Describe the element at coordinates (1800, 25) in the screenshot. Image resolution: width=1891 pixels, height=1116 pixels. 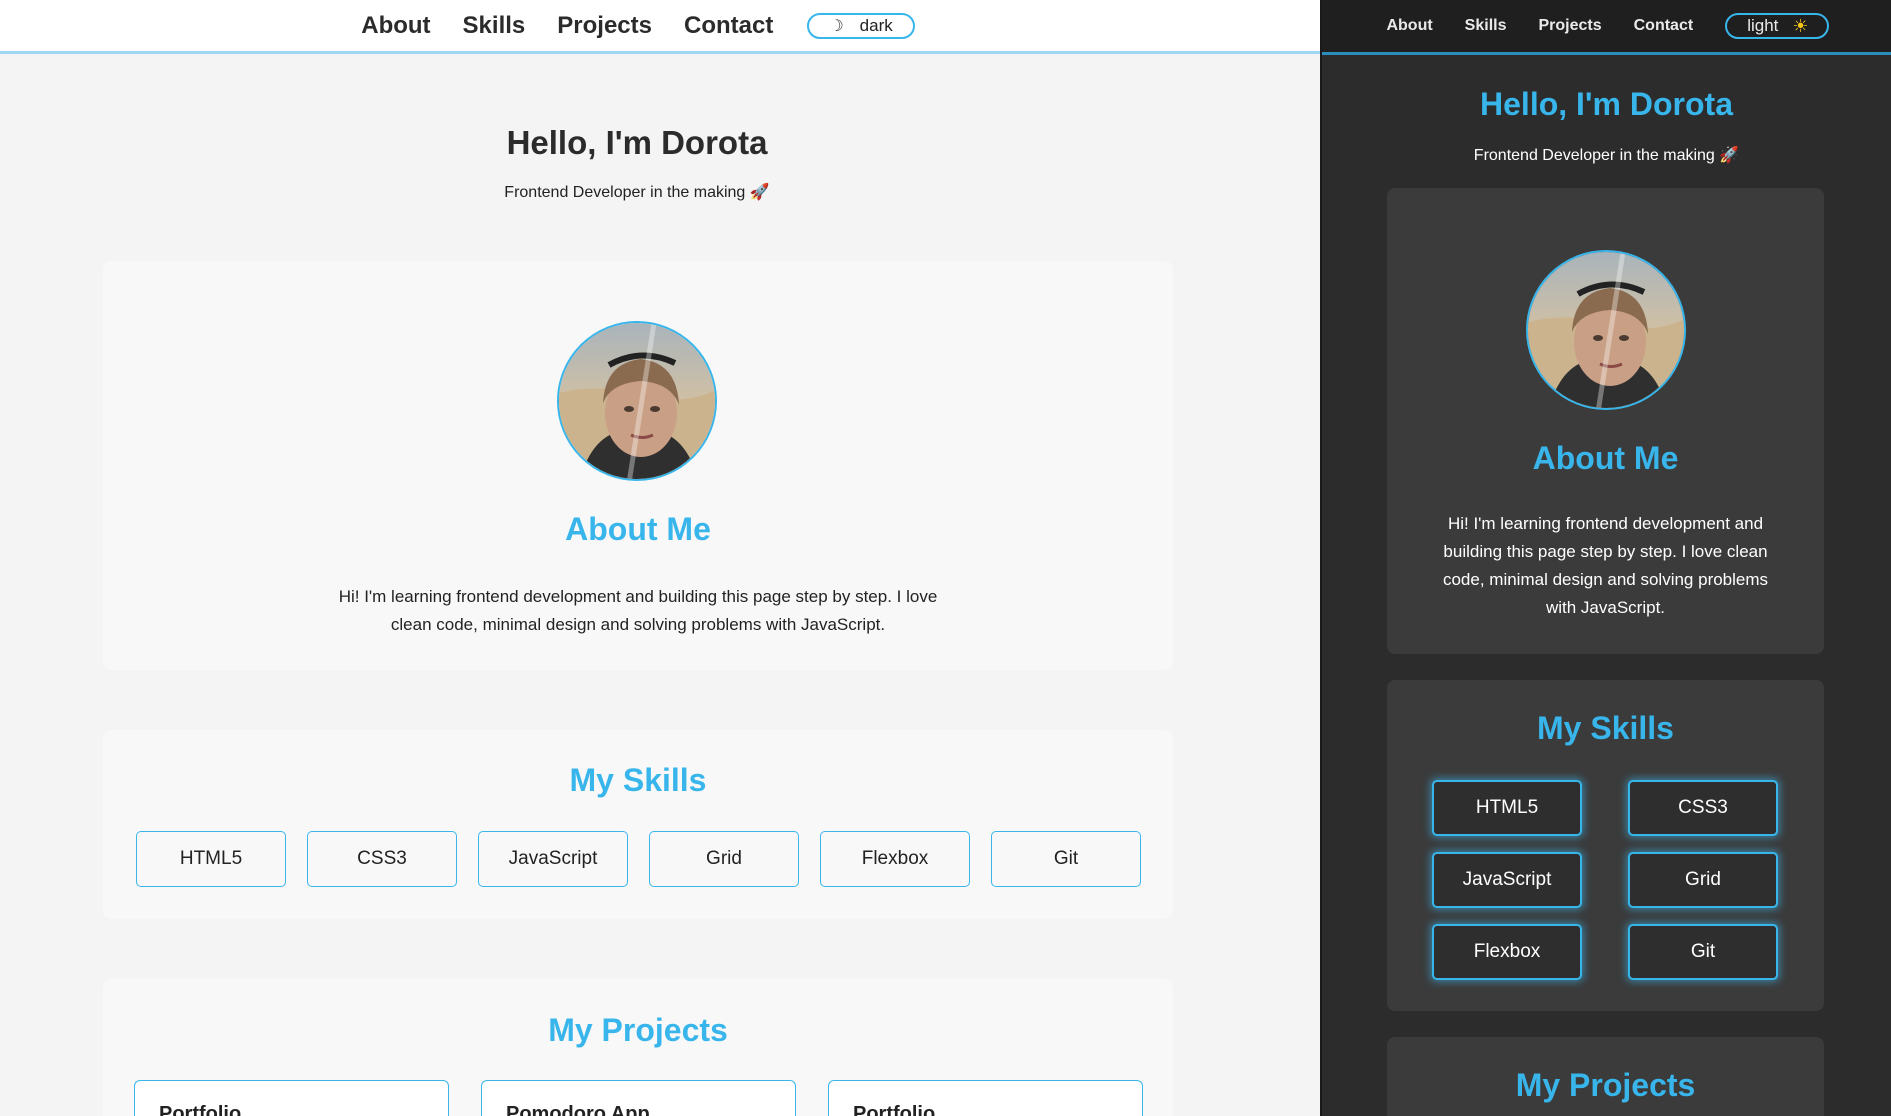
I see `sun-icon: ☀` at that location.